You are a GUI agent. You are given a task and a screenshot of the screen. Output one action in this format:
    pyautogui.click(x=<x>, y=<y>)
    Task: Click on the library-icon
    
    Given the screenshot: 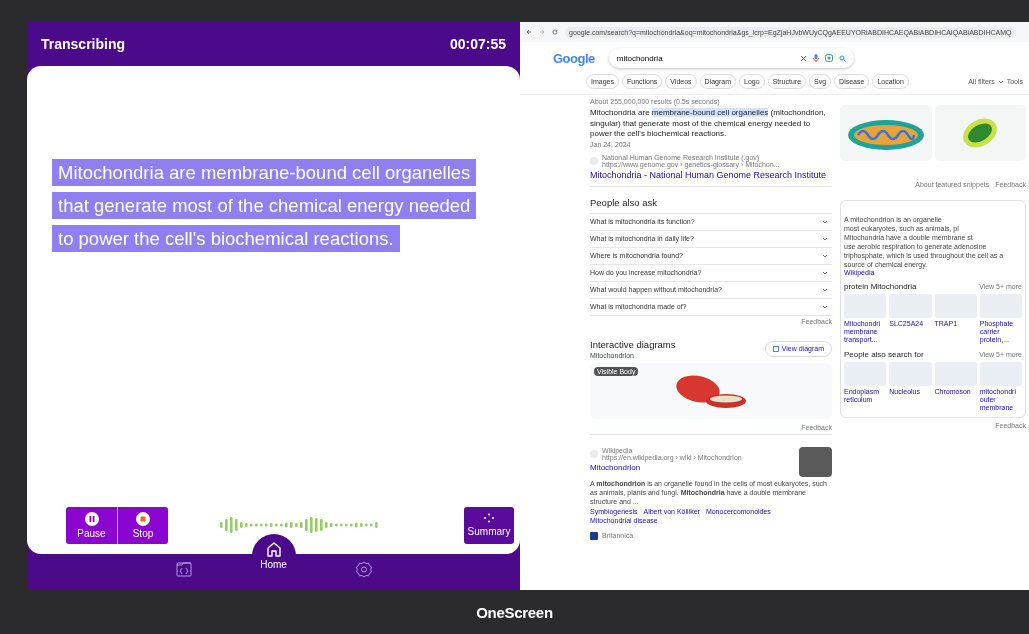 What is the action you would take?
    pyautogui.click(x=183, y=569)
    